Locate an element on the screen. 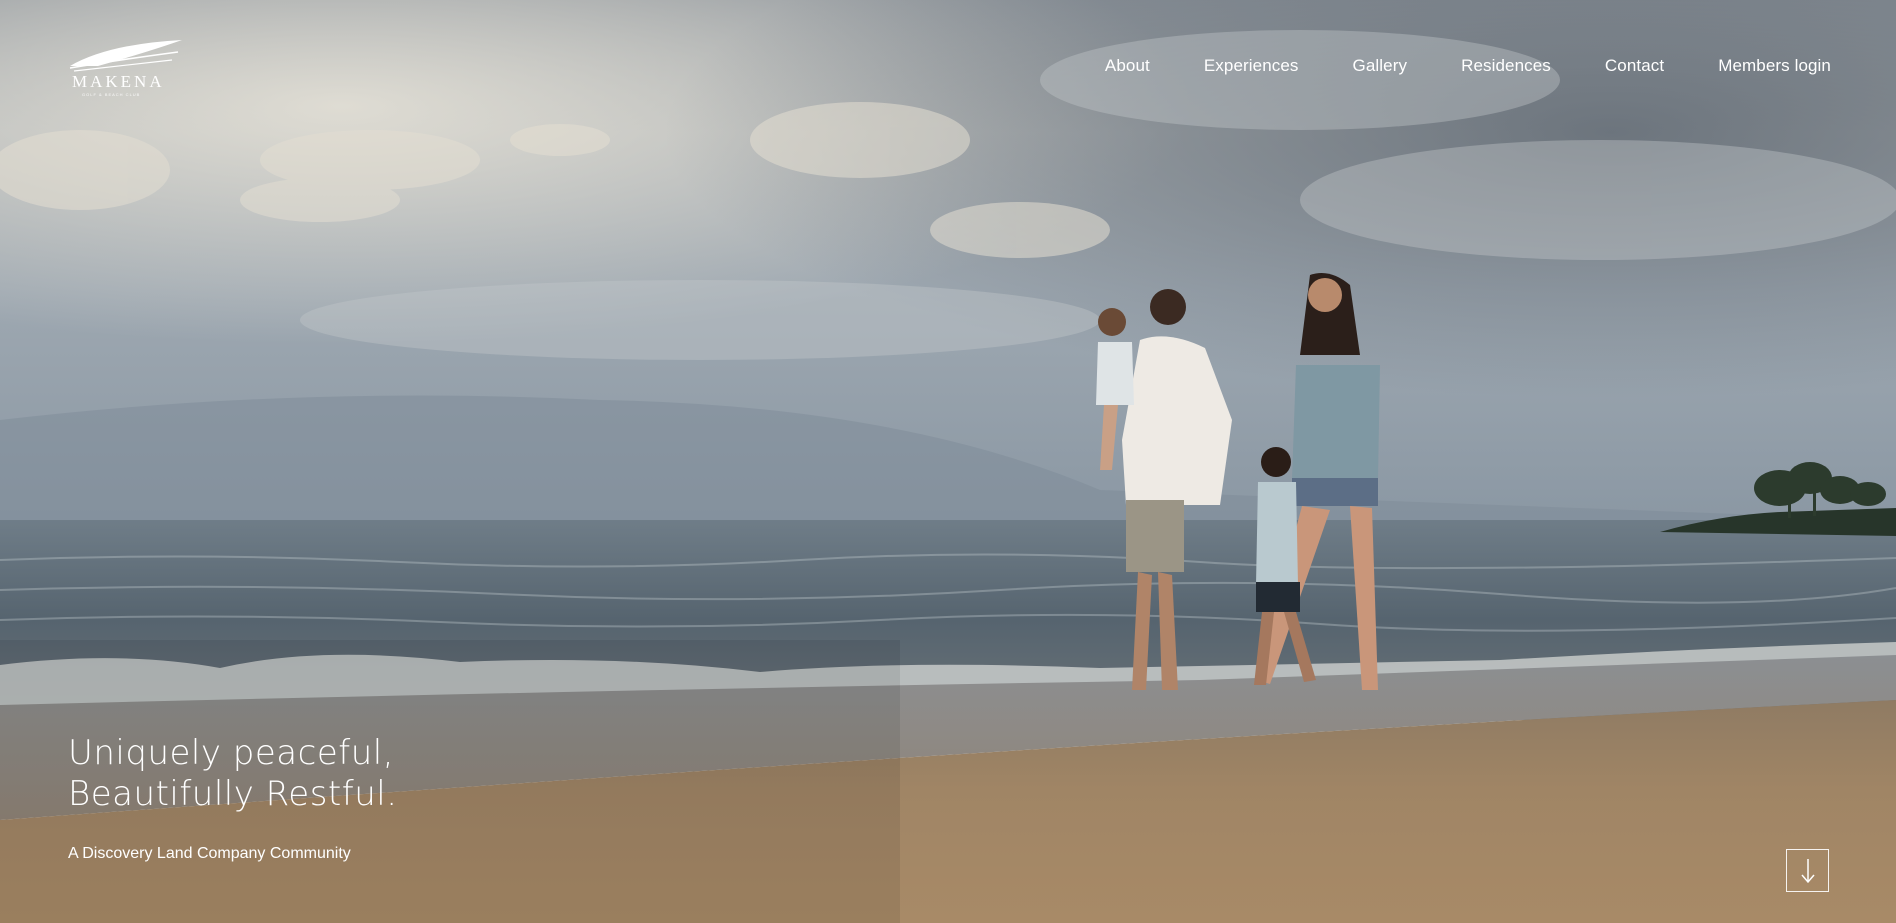 The height and width of the screenshot is (923, 1896). nav-item-residences: Residences is located at coordinates (1506, 66).